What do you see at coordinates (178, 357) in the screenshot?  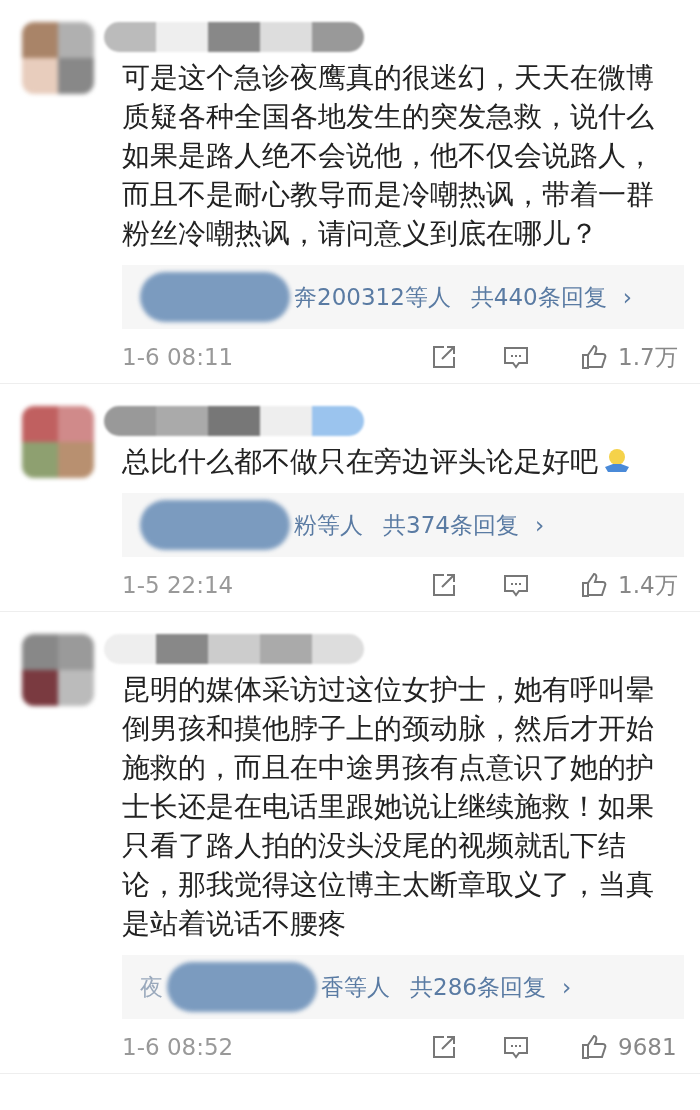 I see `comment-time: 1-6 08:11` at bounding box center [178, 357].